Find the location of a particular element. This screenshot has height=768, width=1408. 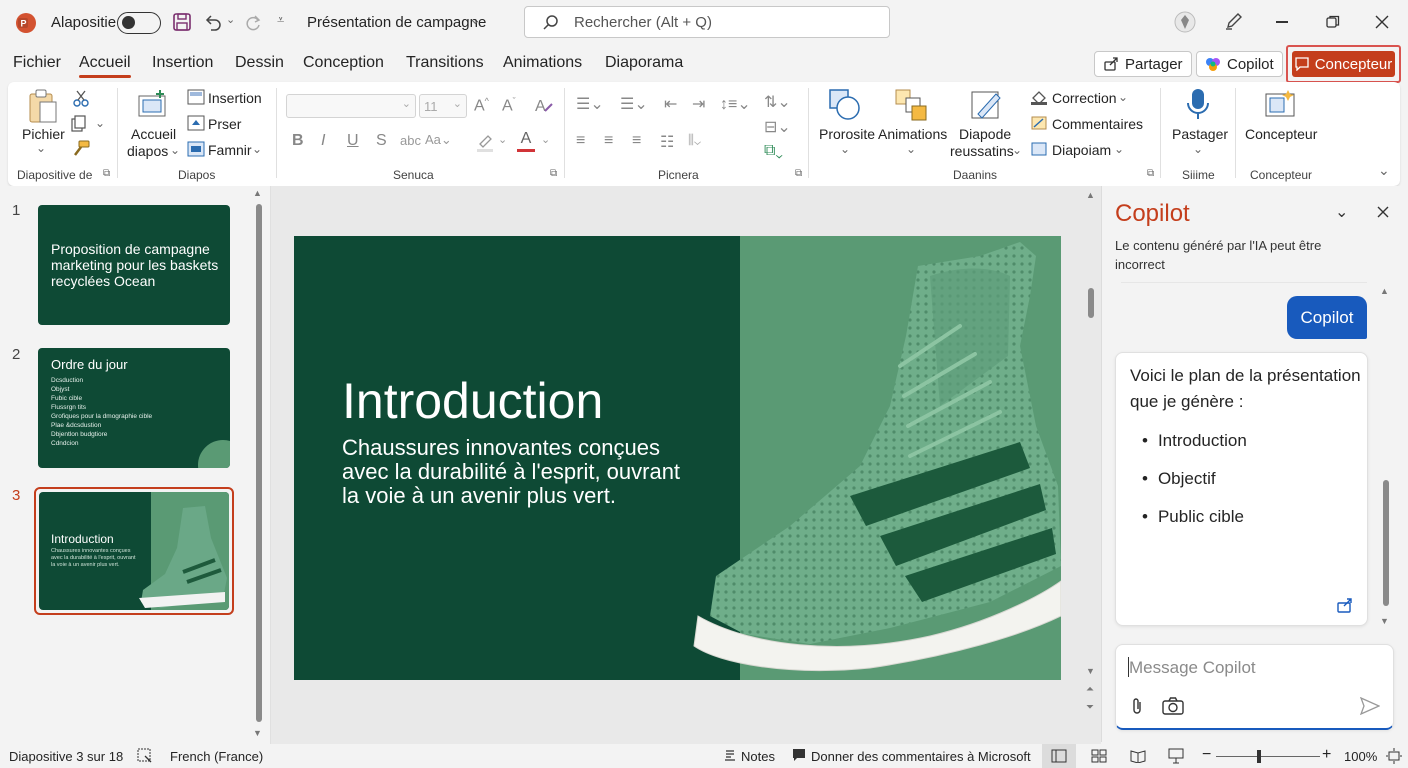

famnir-label: Famnir is located at coordinates (230, 150).